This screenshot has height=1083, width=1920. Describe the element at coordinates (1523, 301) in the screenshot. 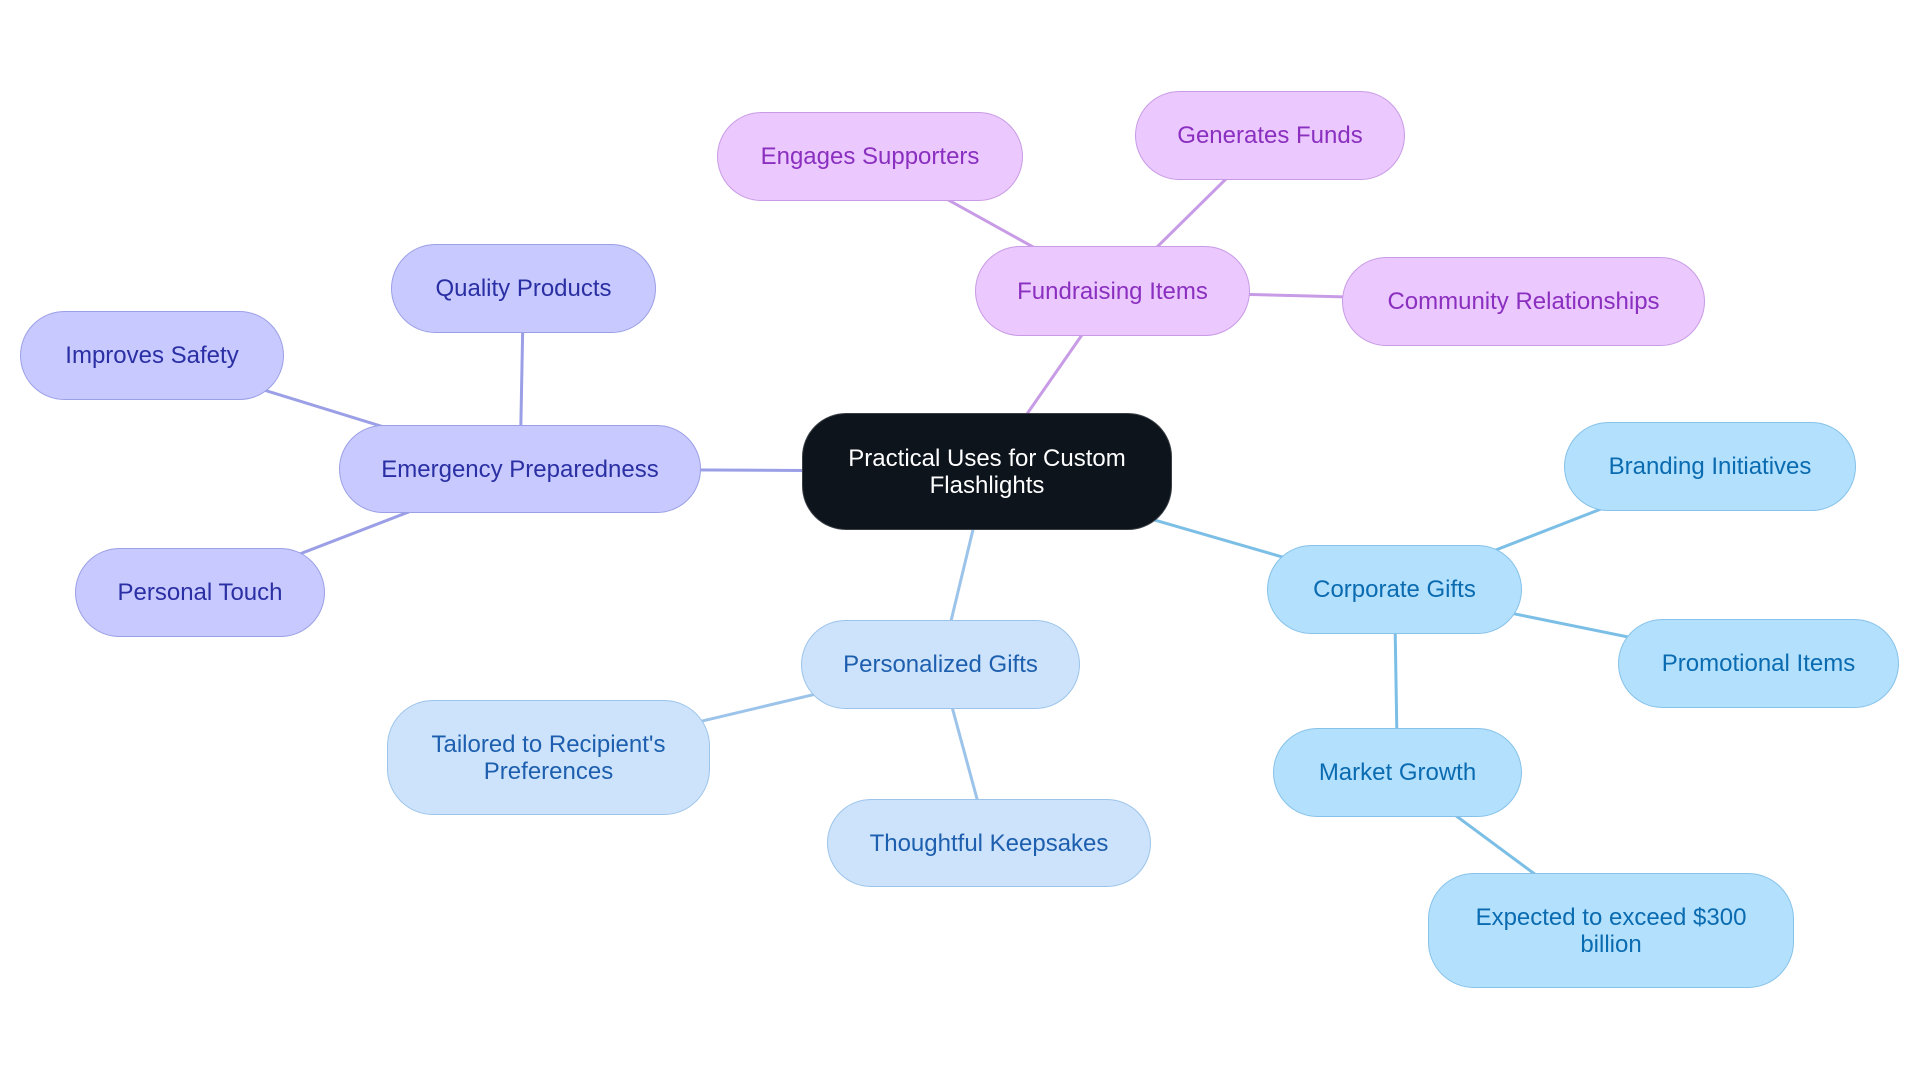

I see `node-community-relationships: Community Relationships` at that location.